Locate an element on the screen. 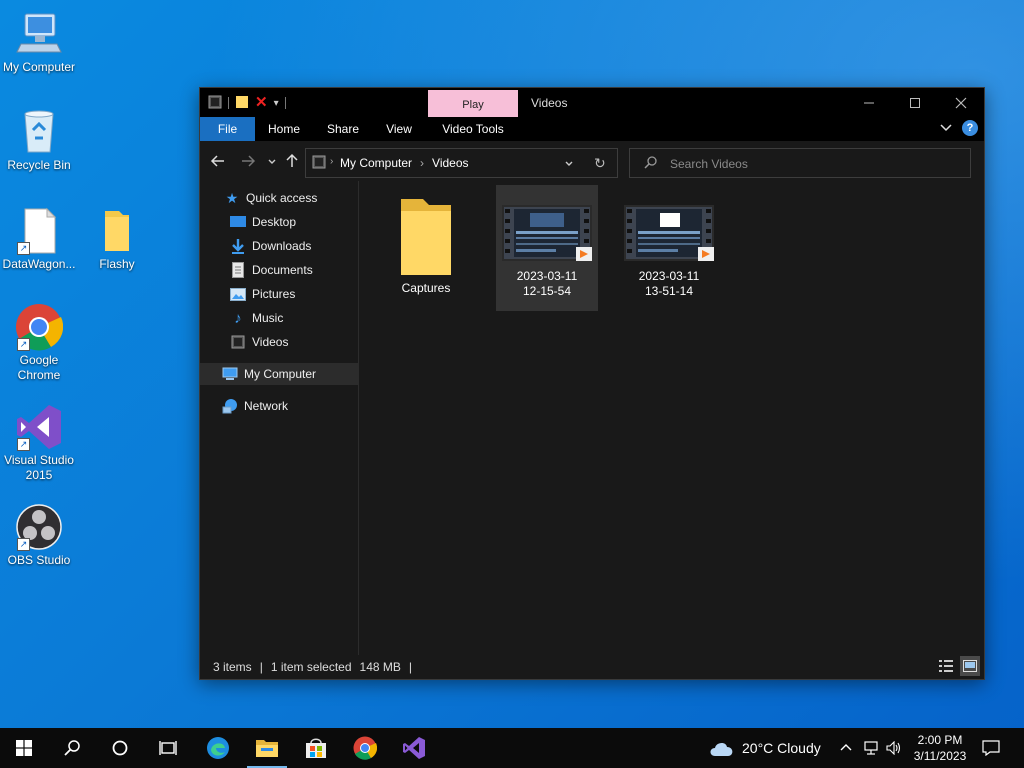 This screenshot has height=768, width=1024. start-button is located at coordinates (24, 748).